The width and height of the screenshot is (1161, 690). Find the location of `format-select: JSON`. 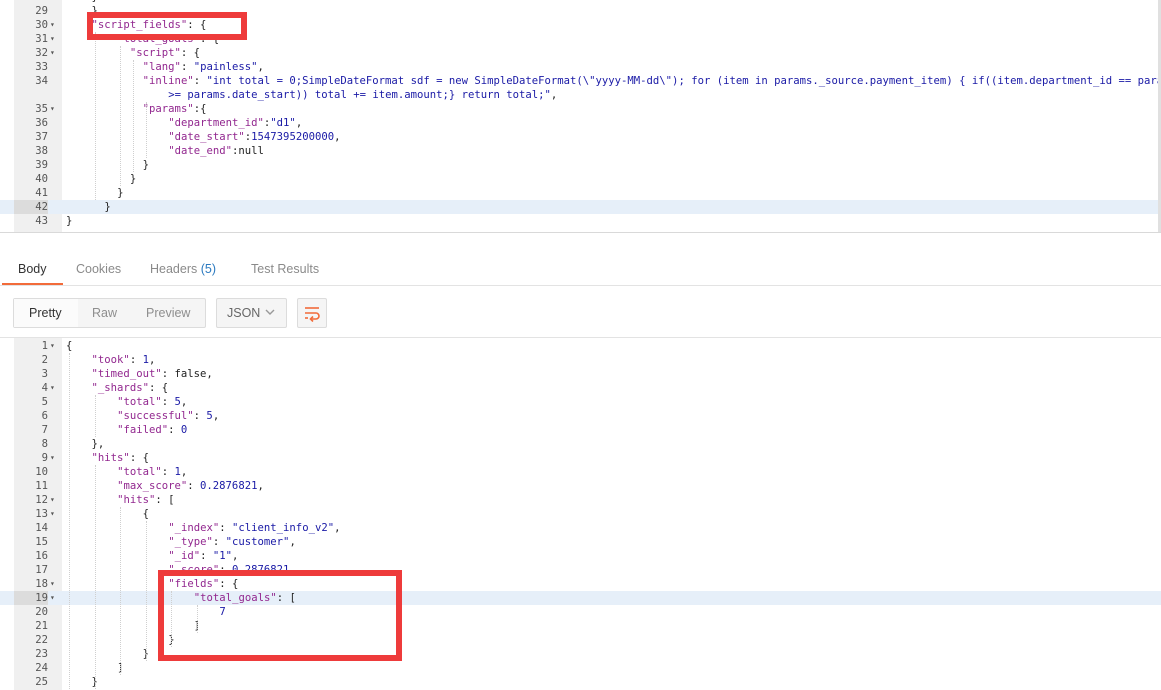

format-select: JSON is located at coordinates (251, 313).